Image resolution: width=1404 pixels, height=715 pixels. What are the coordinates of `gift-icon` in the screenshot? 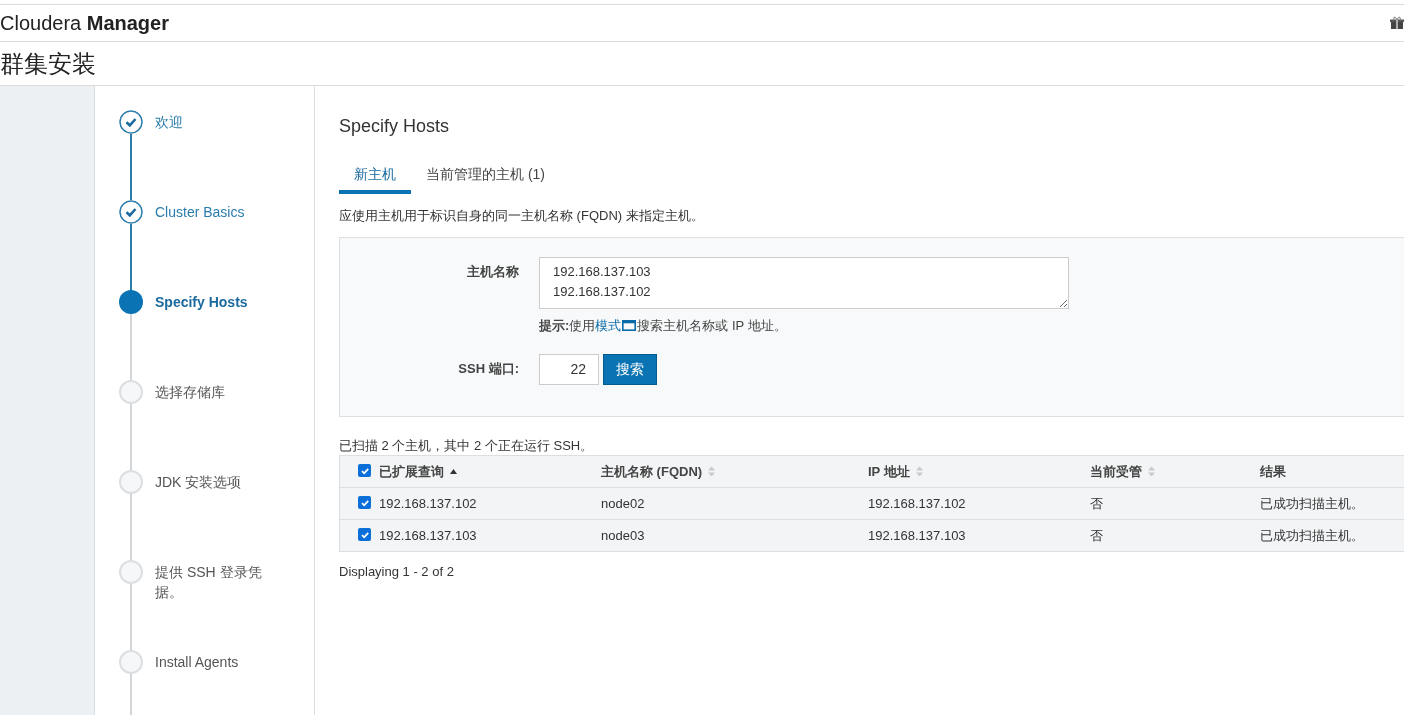 It's located at (1397, 23).